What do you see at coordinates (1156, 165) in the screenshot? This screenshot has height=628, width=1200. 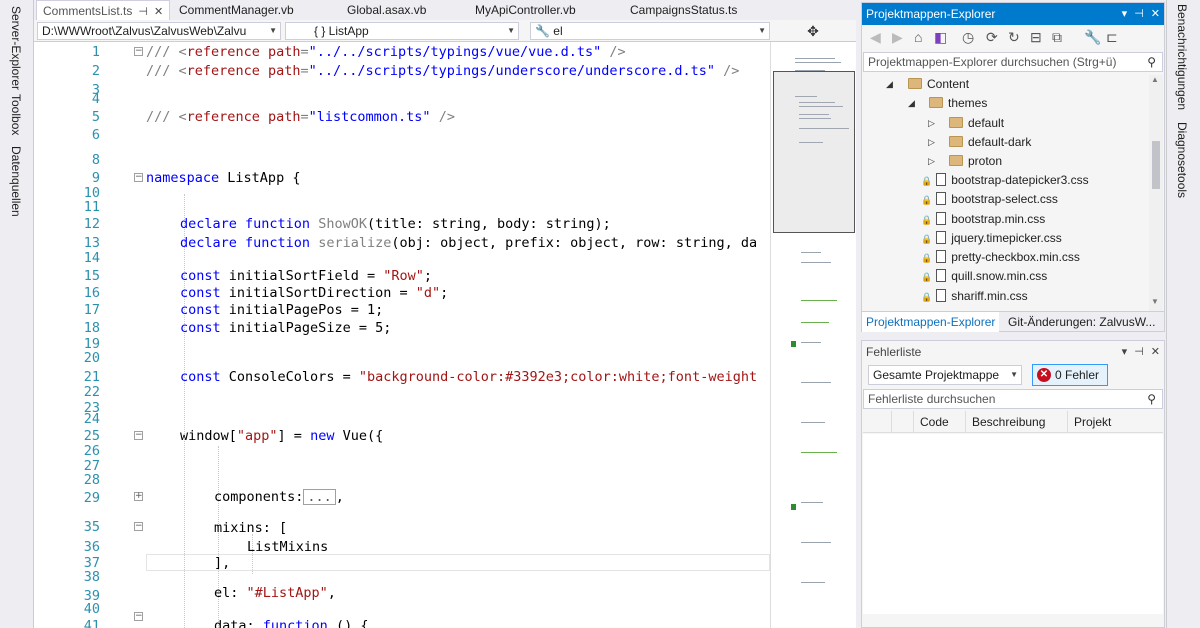 I see `scrollbar-thumb` at bounding box center [1156, 165].